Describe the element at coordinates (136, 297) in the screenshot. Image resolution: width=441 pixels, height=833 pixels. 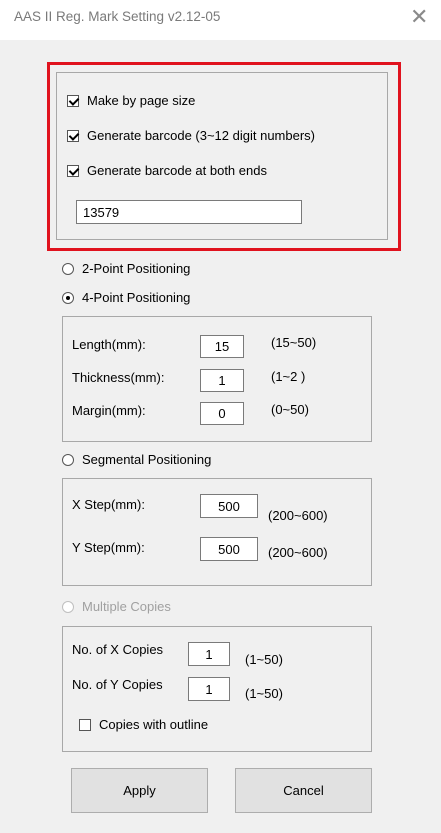
I see `four-point-label: 4-Point Positioning` at that location.